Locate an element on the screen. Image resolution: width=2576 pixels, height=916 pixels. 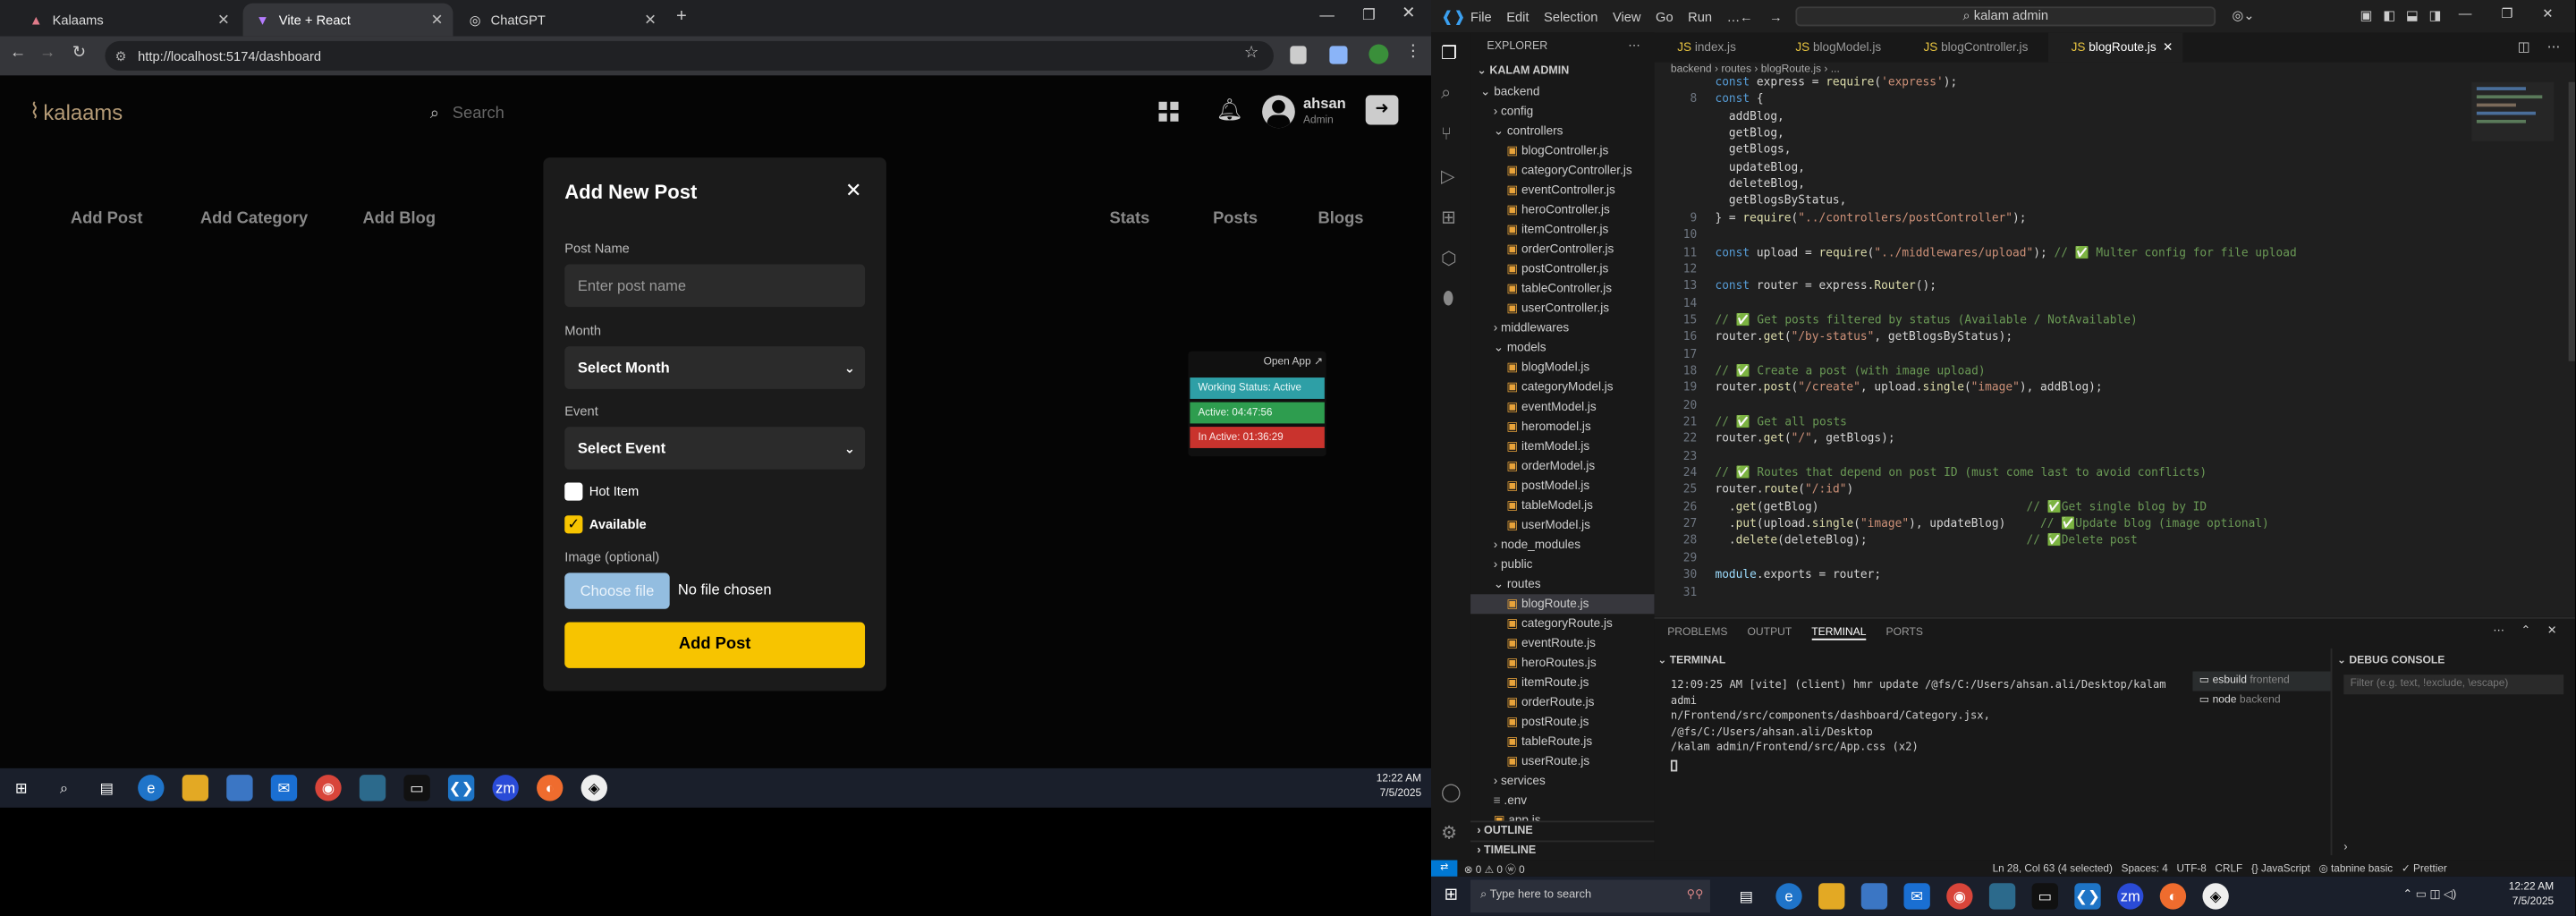
tree-item: › config is located at coordinates (1501, 112).